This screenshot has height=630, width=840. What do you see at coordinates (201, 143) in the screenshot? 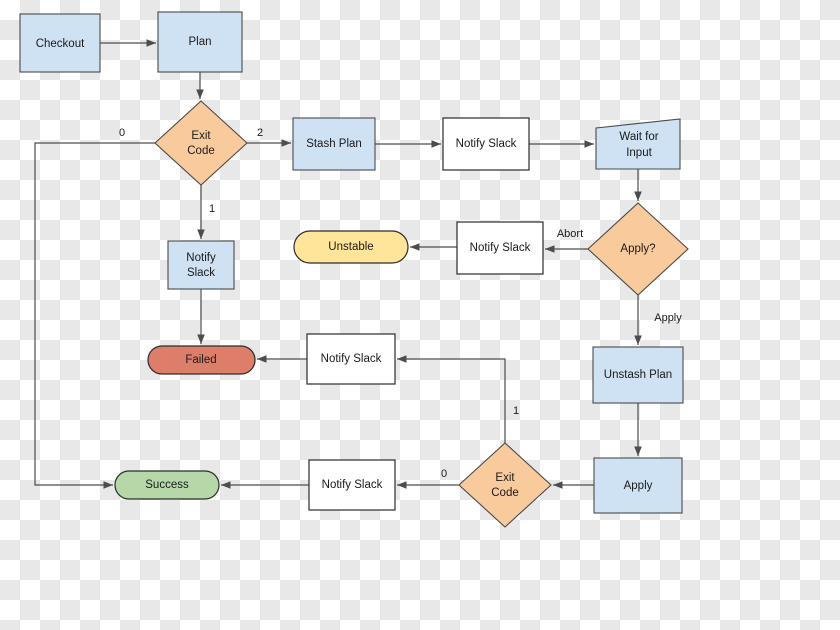
I see `node-exit-code-1: Exit Code` at bounding box center [201, 143].